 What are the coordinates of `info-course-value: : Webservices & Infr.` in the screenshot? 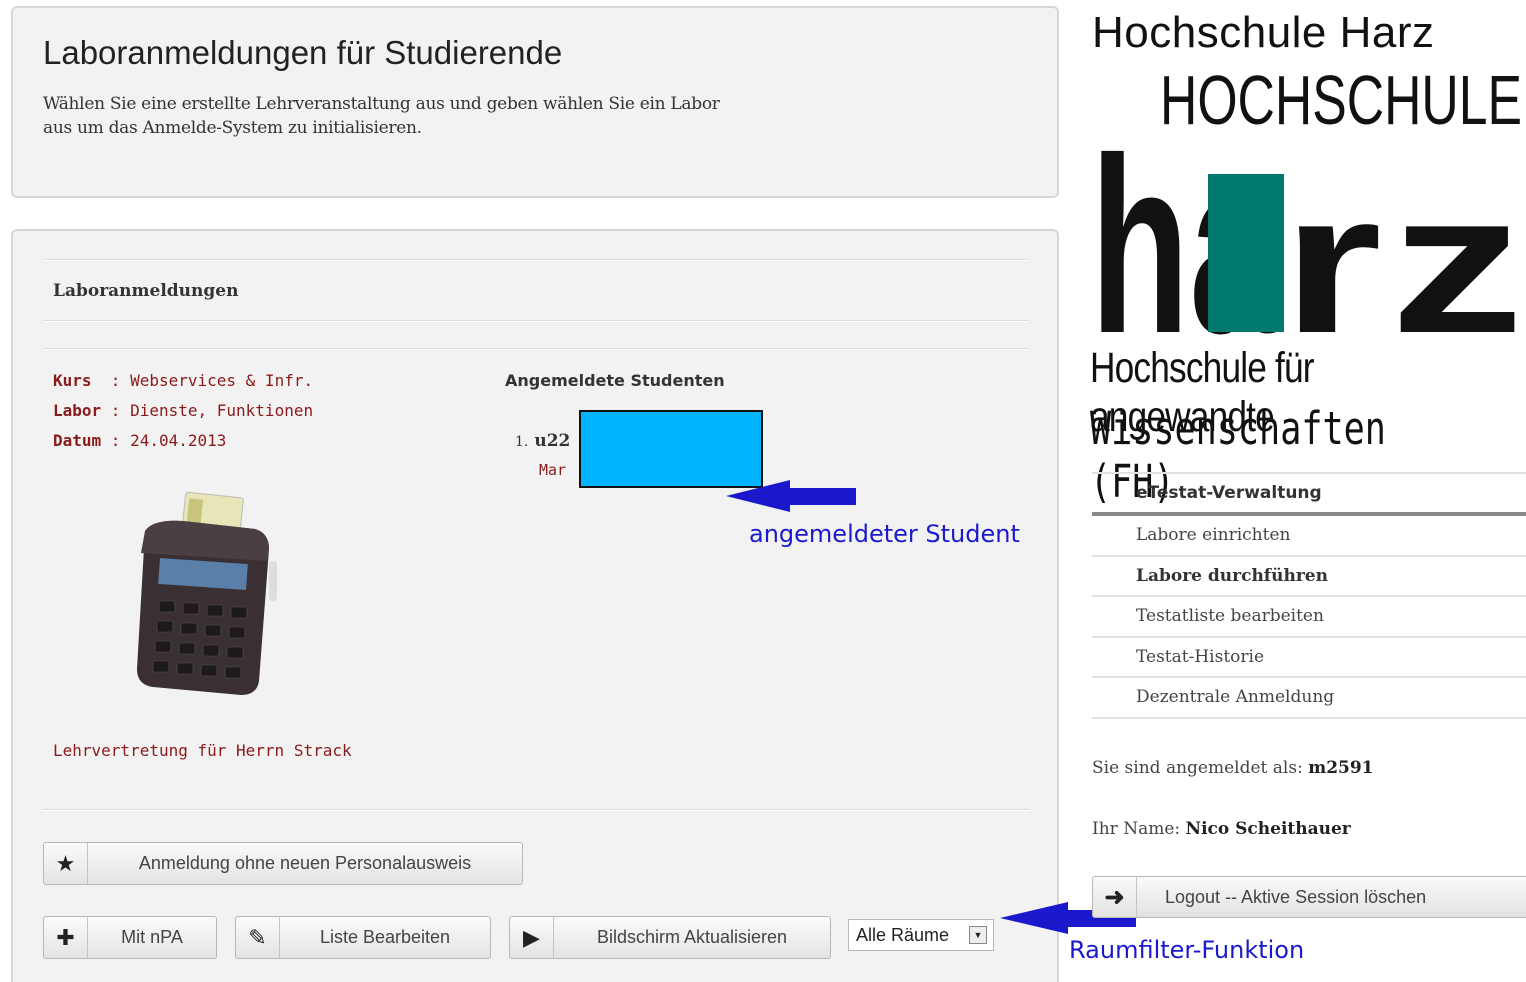 It's located at (207, 380).